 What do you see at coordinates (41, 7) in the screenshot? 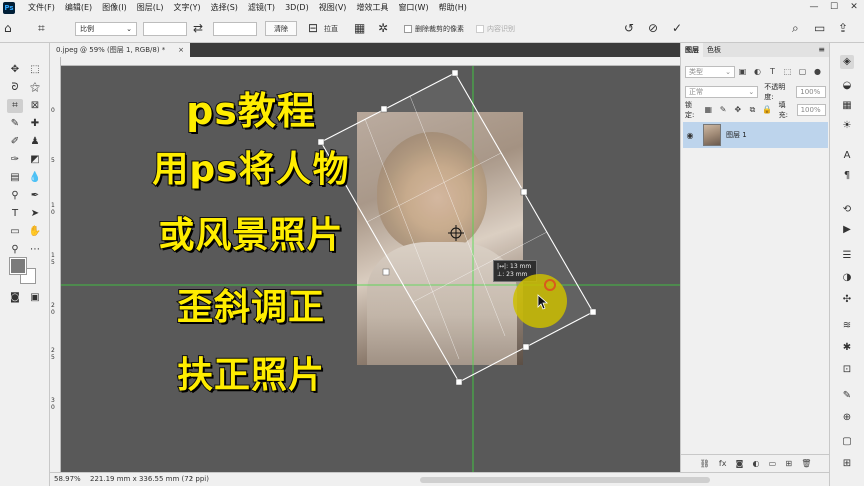
I see `menu-file: 文件(F)` at bounding box center [41, 7].